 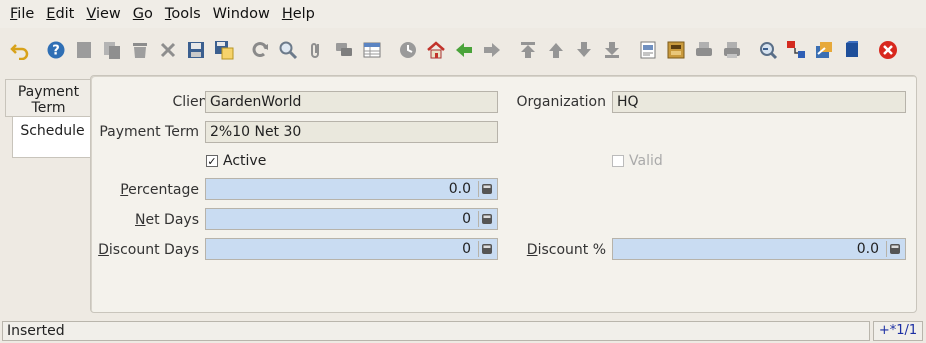 What do you see at coordinates (143, 14) in the screenshot?
I see `menu-go: Go` at bounding box center [143, 14].